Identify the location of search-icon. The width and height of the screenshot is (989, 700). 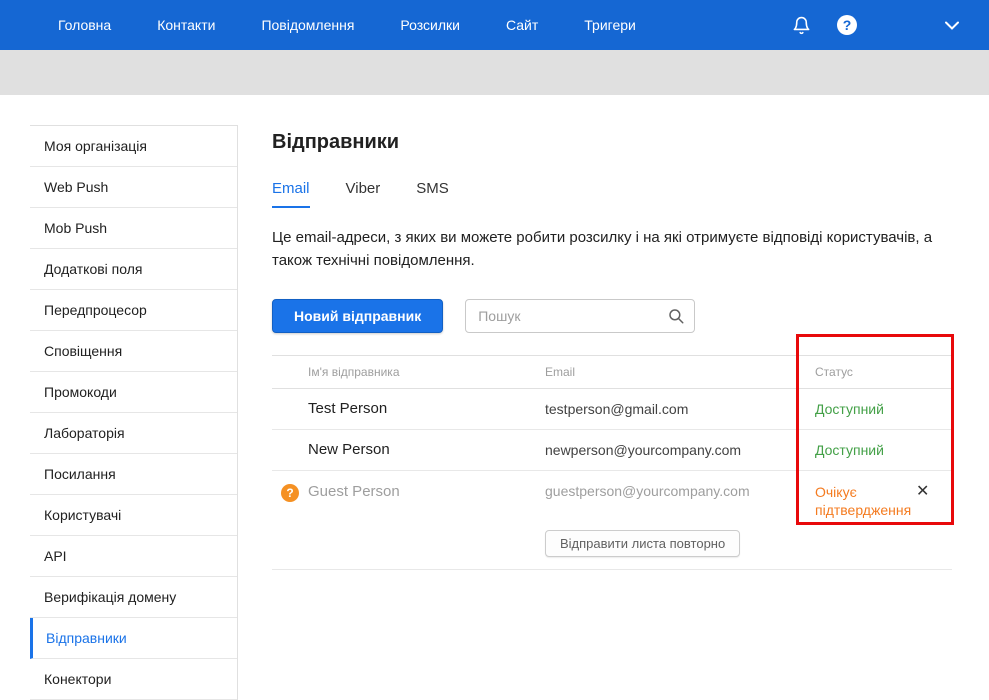
(676, 318).